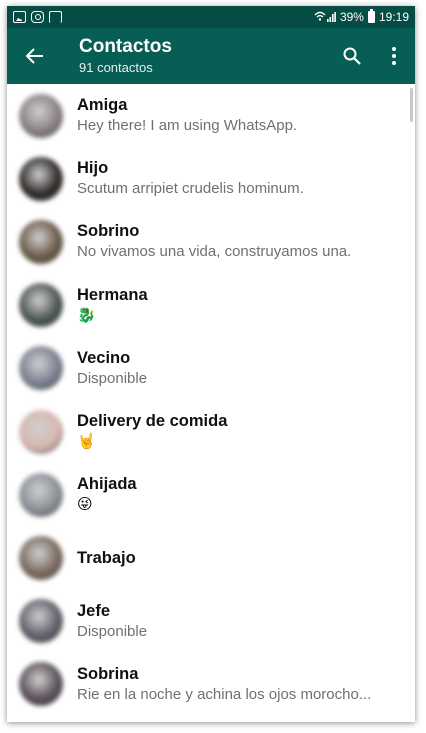  I want to click on contact-status: Hey there! I am using WhatsApp., so click(187, 126).